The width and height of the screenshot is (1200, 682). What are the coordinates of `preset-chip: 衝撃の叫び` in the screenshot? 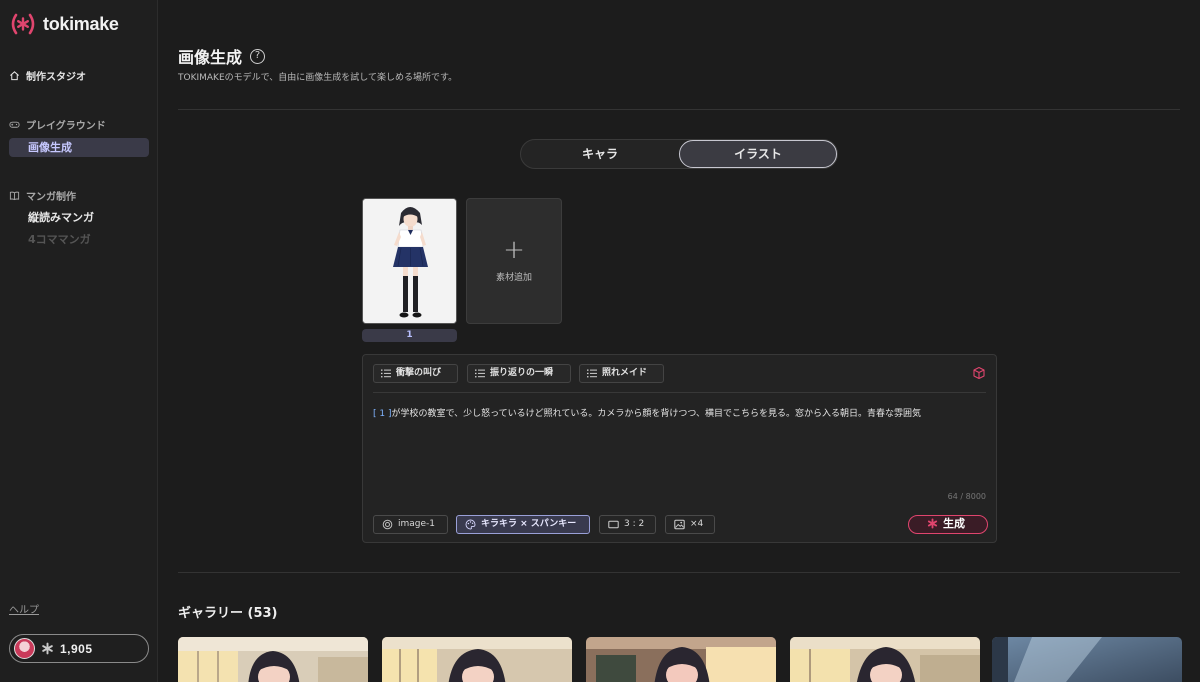 It's located at (415, 373).